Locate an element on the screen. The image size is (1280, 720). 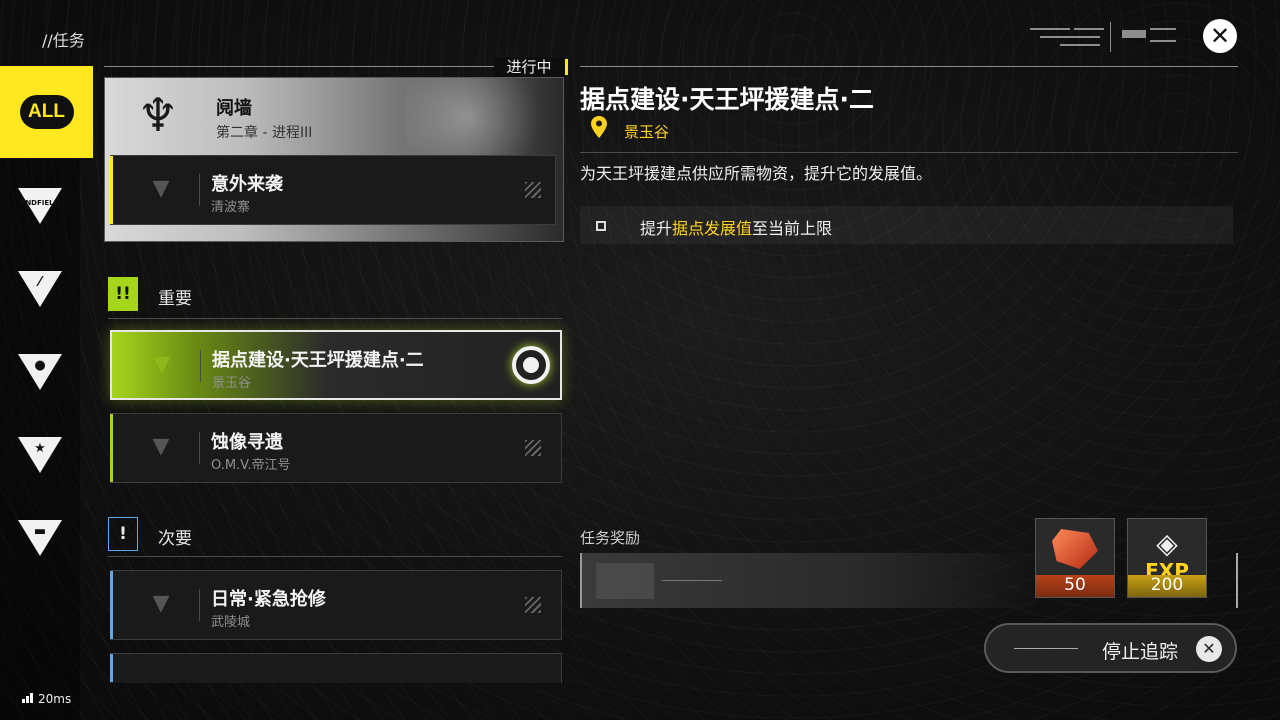
battery-icon: ▬ is located at coordinates (40, 538).